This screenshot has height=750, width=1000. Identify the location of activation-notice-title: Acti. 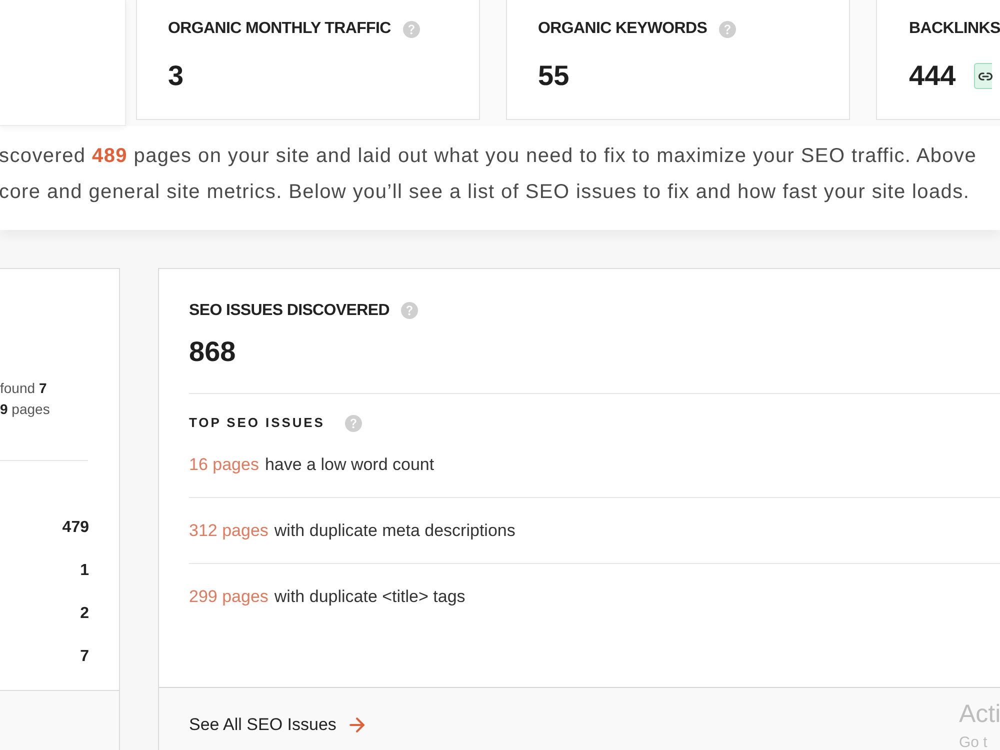
(979, 714).